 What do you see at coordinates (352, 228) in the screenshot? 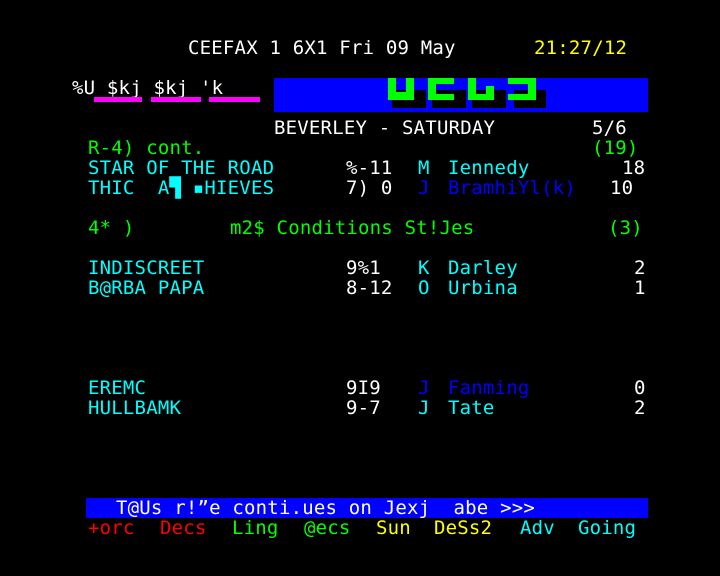
I see `race-heading: m2$ Conditions St!Jes` at bounding box center [352, 228].